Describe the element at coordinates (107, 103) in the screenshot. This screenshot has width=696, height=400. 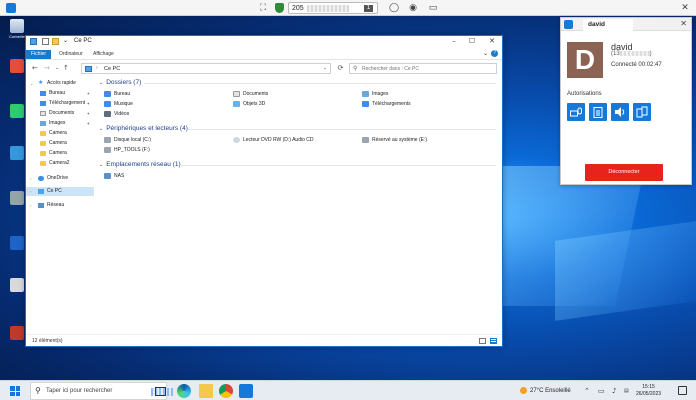
I see `music-icon` at that location.